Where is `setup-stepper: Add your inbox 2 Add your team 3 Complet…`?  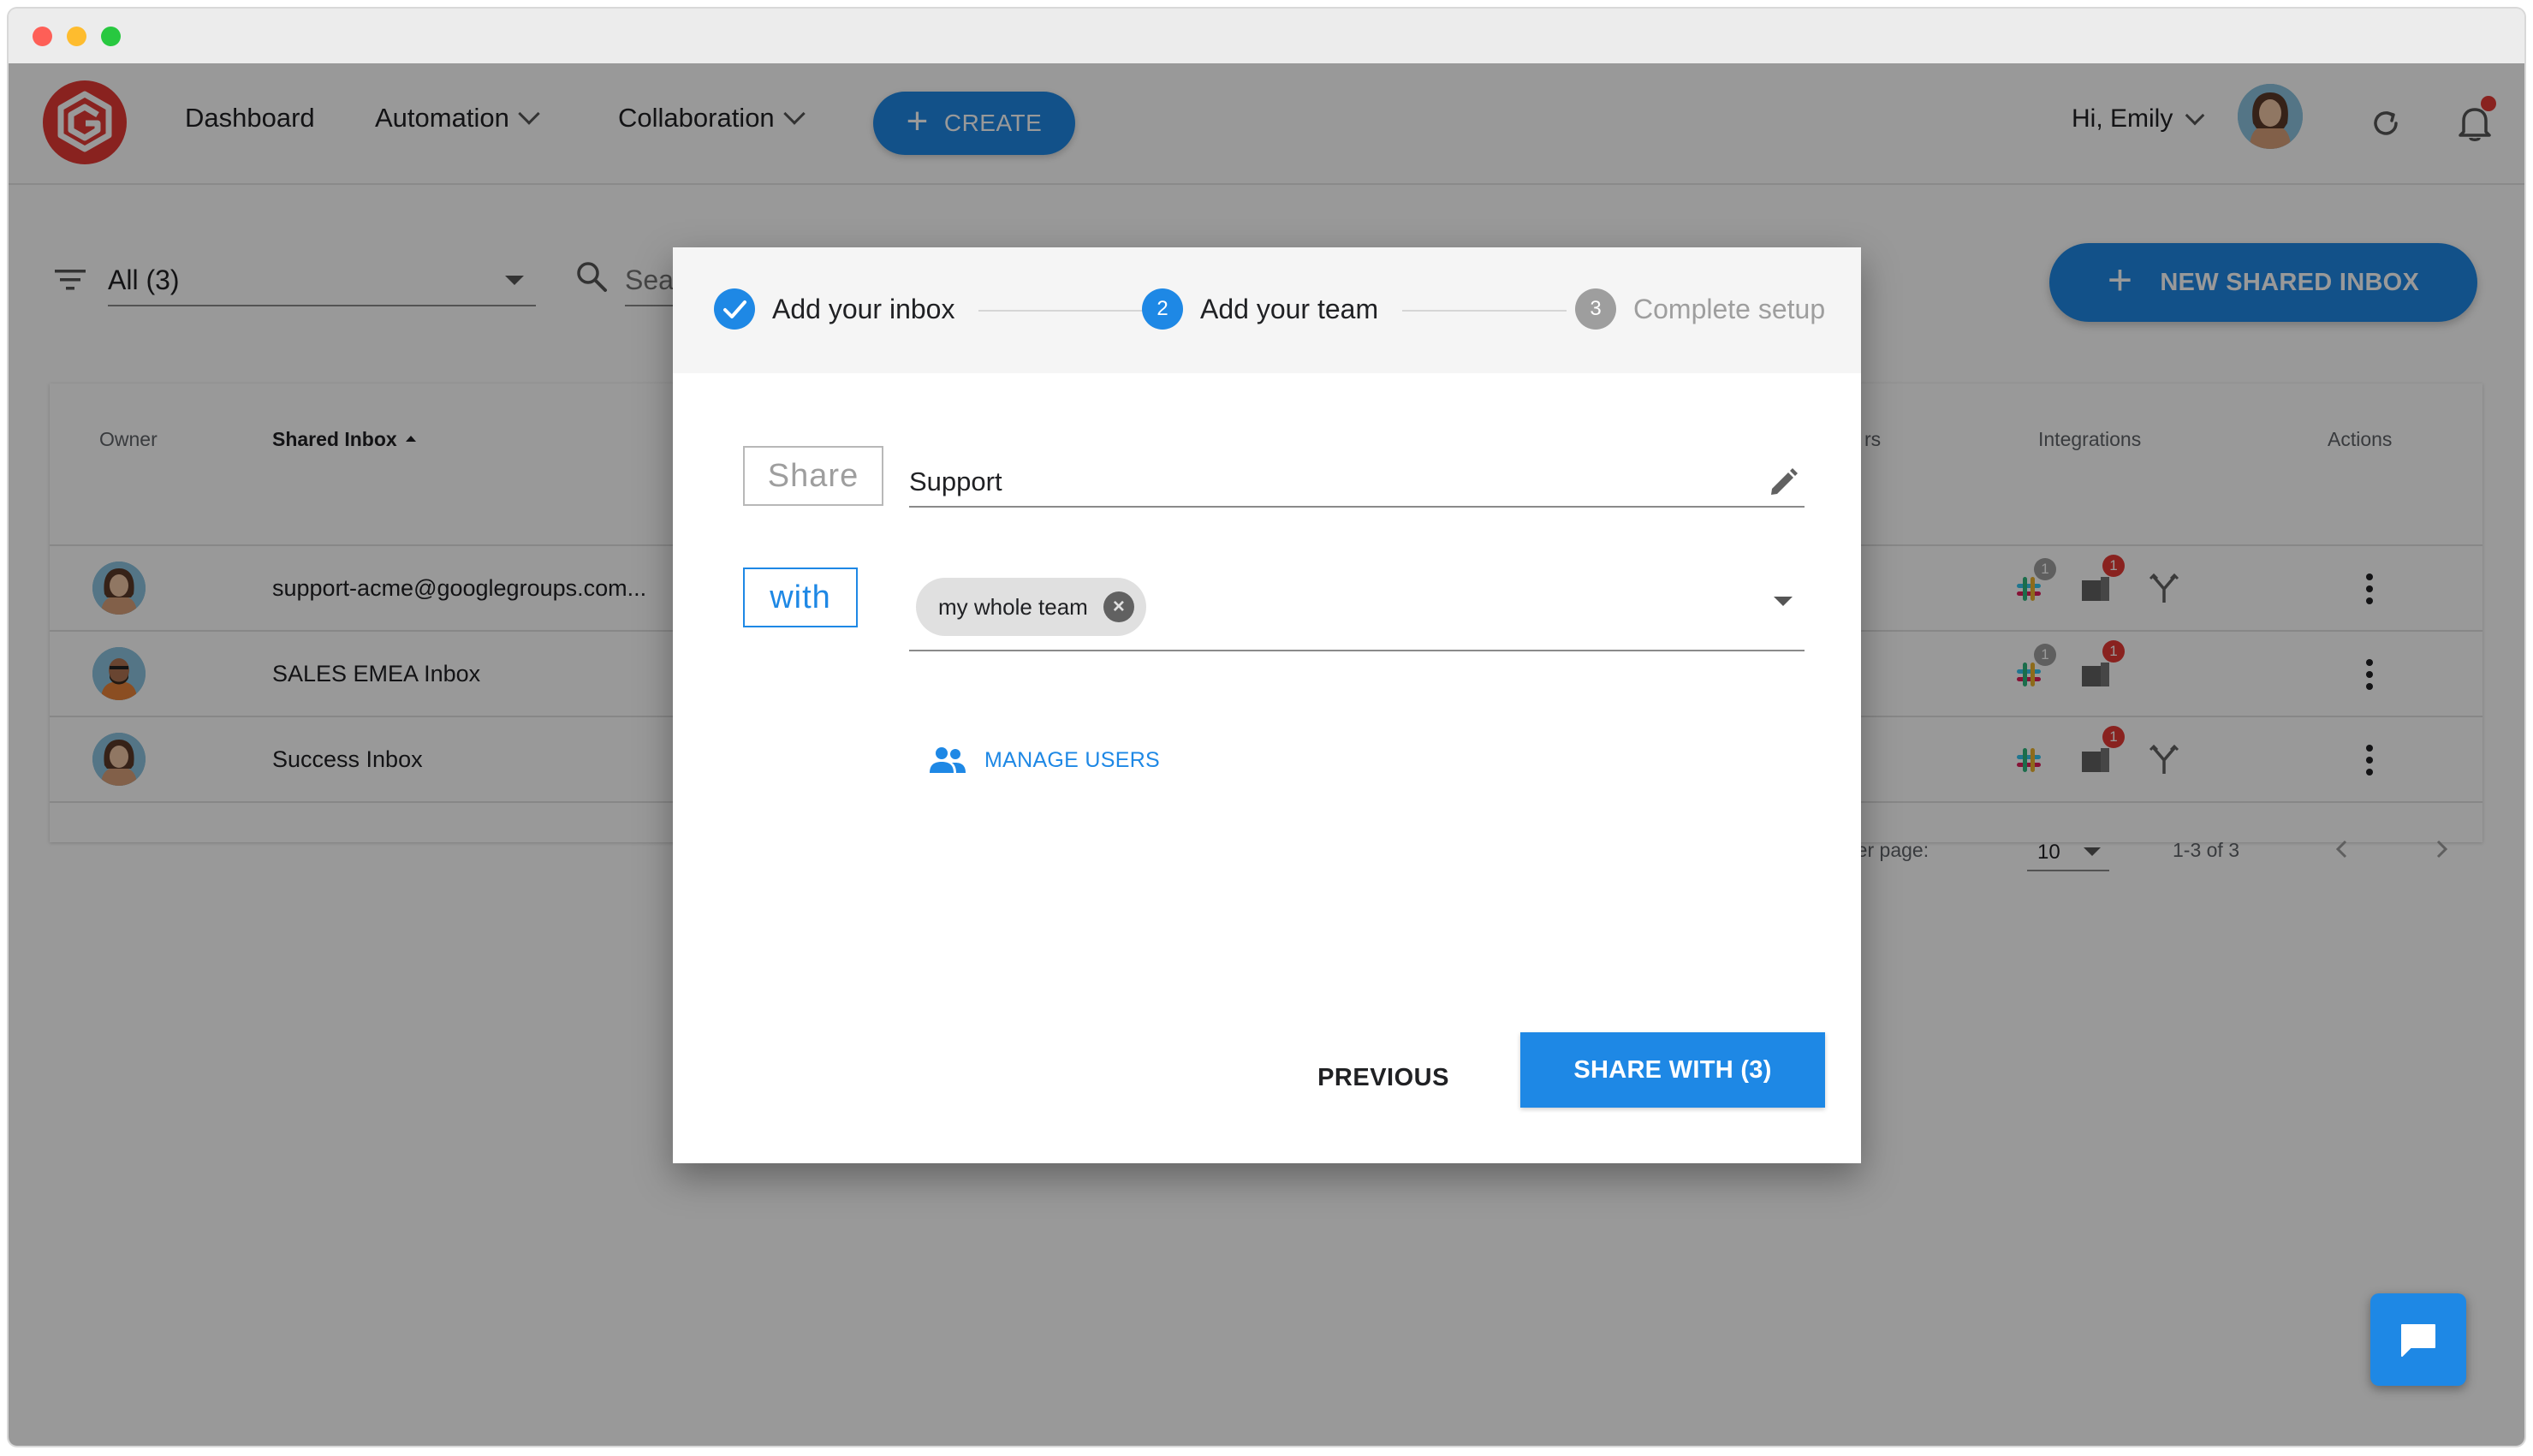 setup-stepper: Add your inbox 2 Add your team 3 Complet… is located at coordinates (1267, 310).